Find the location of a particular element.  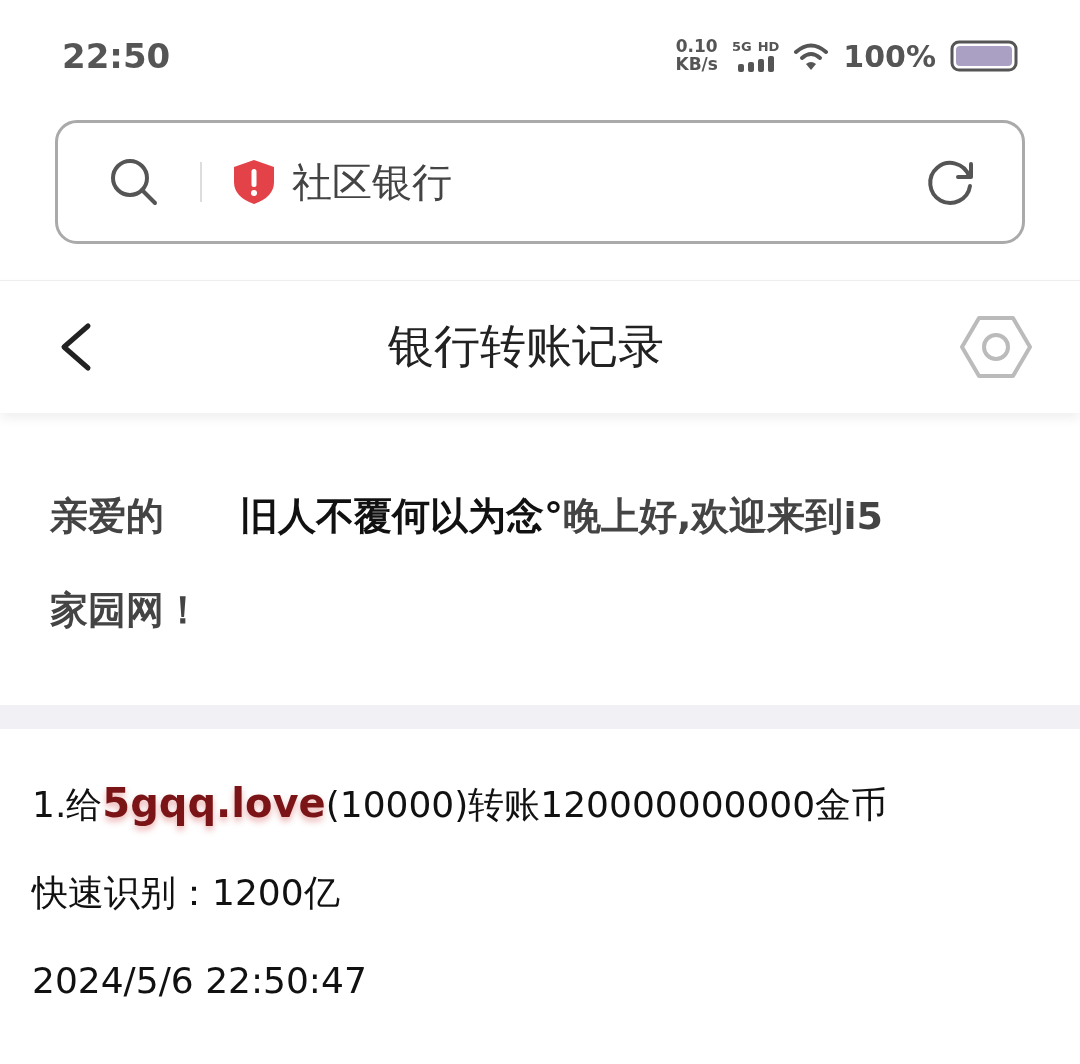

transfer-time: 2024/5/6 22:50:47 is located at coordinates (200, 981).